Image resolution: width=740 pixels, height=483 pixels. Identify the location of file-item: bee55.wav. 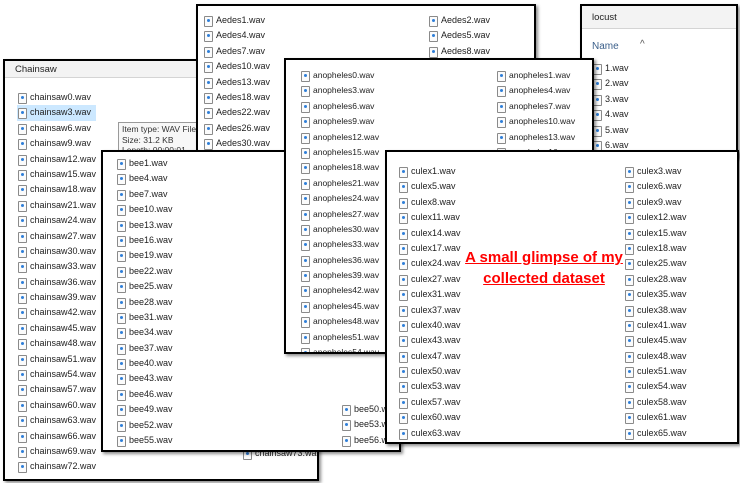
(144, 440).